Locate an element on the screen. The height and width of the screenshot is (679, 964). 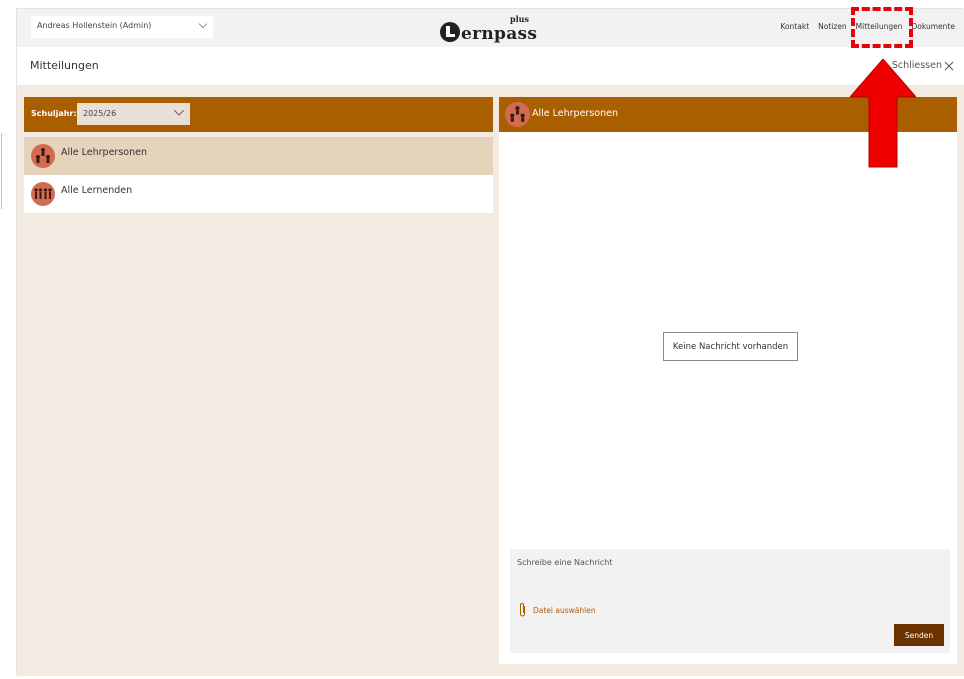
school-year-bar: Schuljahr: 2025/26 is located at coordinates (258, 114).